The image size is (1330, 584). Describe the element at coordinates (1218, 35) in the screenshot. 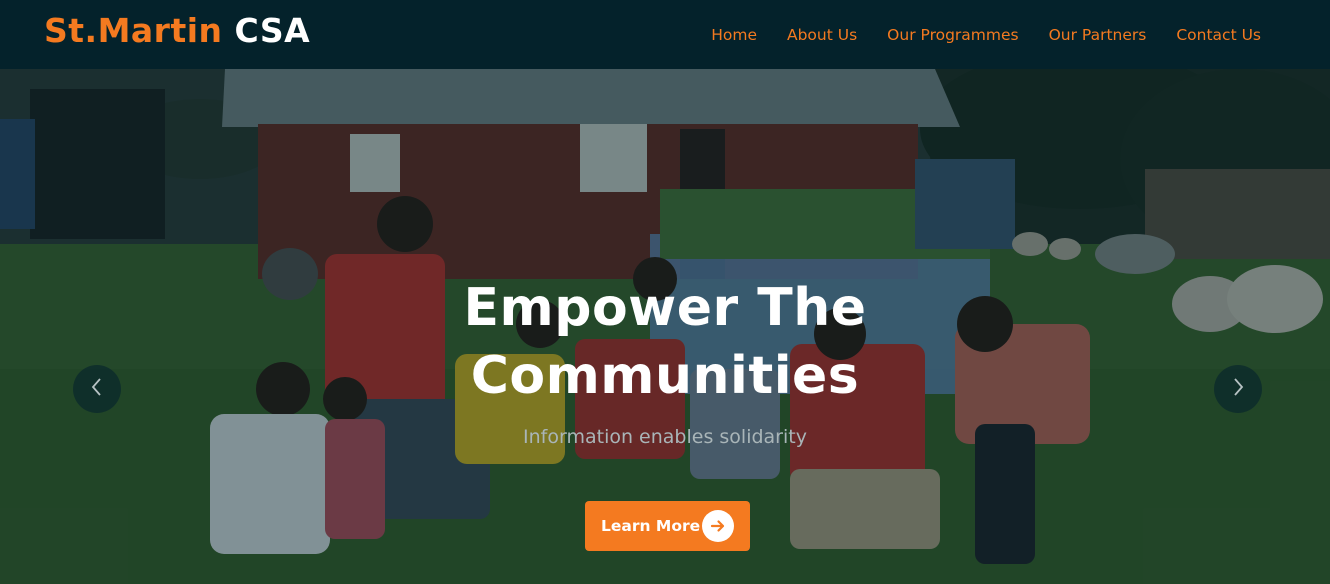

I see `nav-link-contact-us: Contact Us` at that location.